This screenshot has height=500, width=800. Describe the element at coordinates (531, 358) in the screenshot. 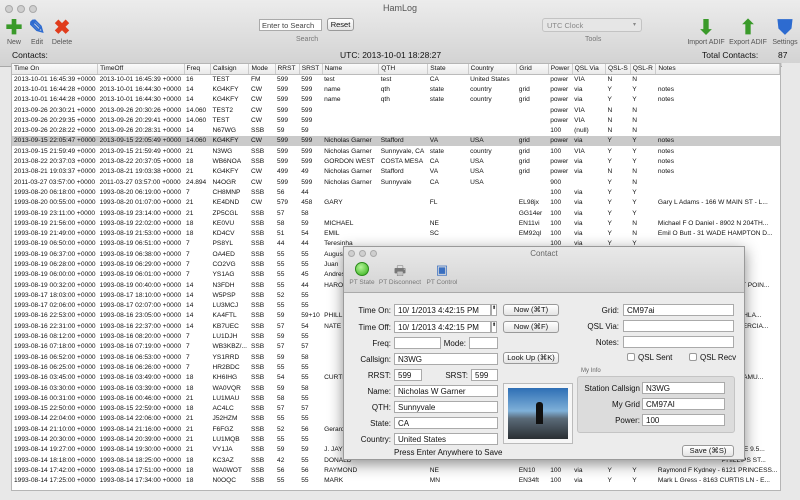

I see `lookup-button: Look Up (⌘K)` at that location.